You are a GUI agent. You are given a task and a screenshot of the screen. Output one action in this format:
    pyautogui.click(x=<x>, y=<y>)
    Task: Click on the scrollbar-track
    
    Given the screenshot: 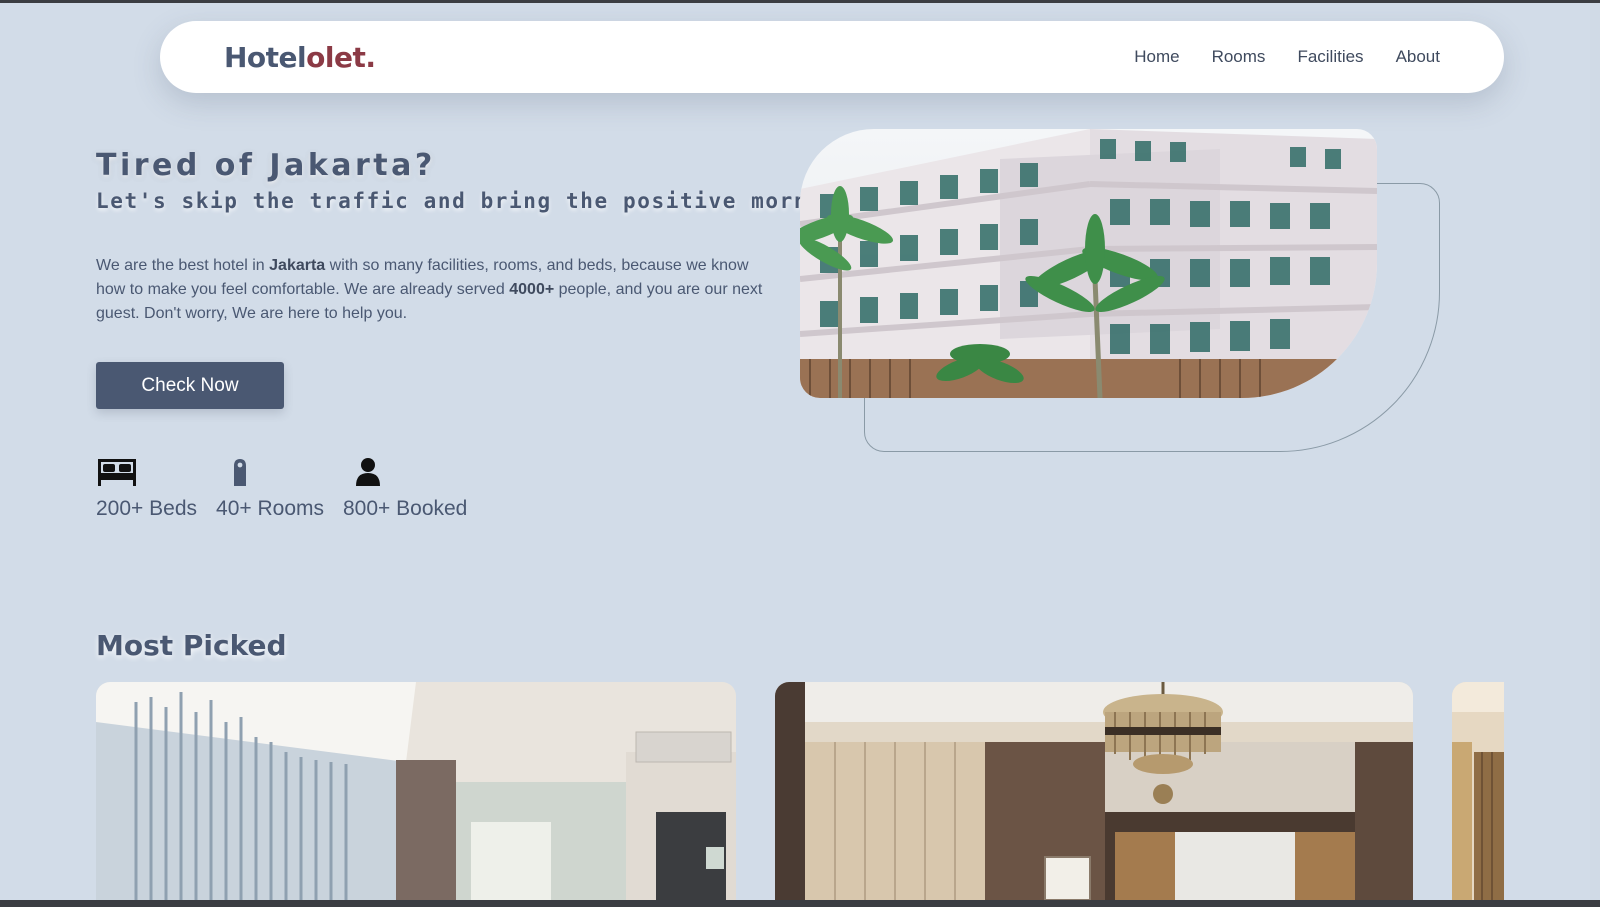 What is the action you would take?
    pyautogui.click(x=1595, y=451)
    